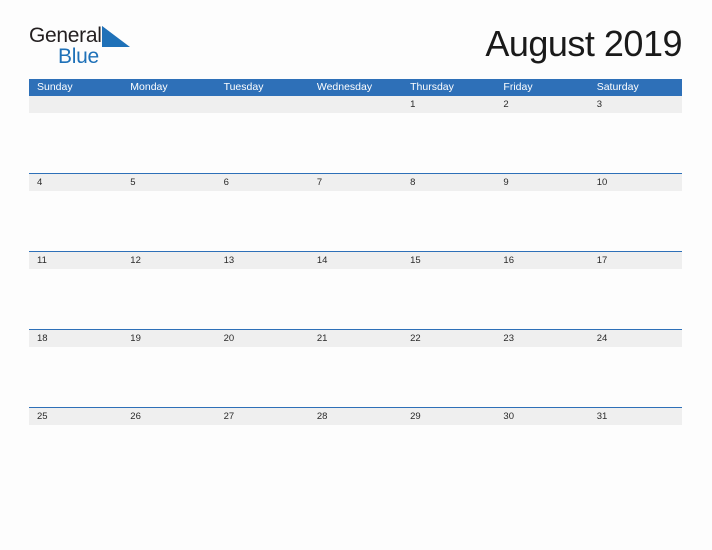  What do you see at coordinates (262, 338) in the screenshot?
I see `day-number: 20` at bounding box center [262, 338].